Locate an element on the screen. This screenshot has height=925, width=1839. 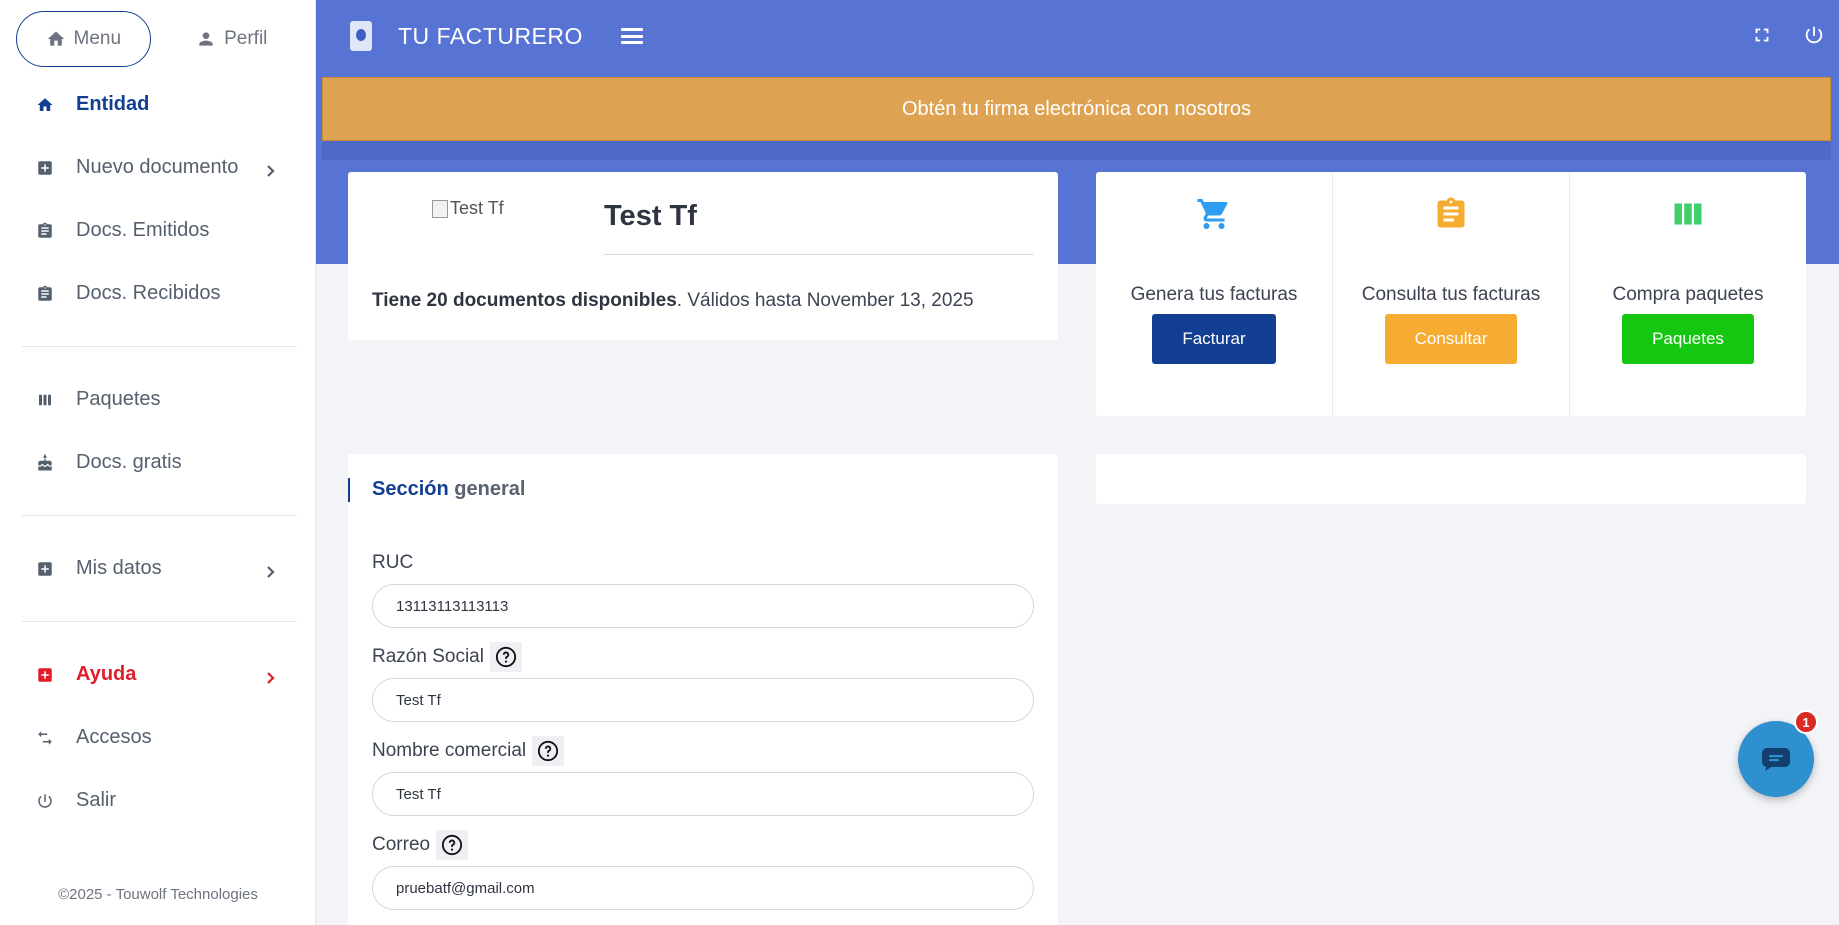
sidebar-item-label: Accesos is located at coordinates (114, 737).